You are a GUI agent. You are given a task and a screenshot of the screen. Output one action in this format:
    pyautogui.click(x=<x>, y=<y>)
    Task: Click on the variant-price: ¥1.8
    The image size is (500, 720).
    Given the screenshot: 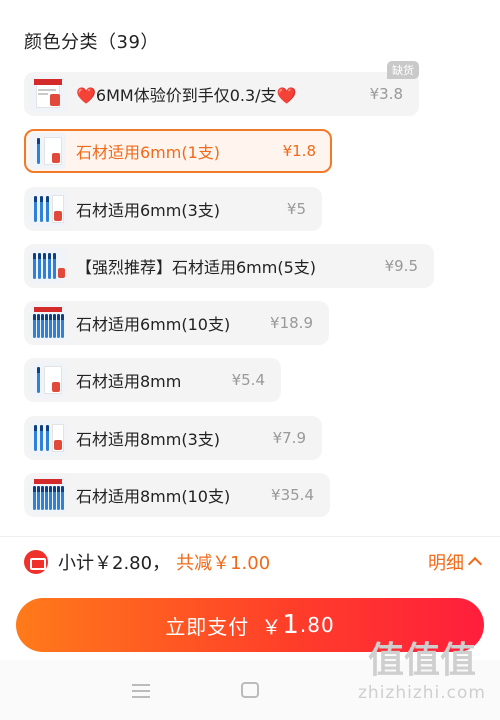 What is the action you would take?
    pyautogui.click(x=299, y=151)
    